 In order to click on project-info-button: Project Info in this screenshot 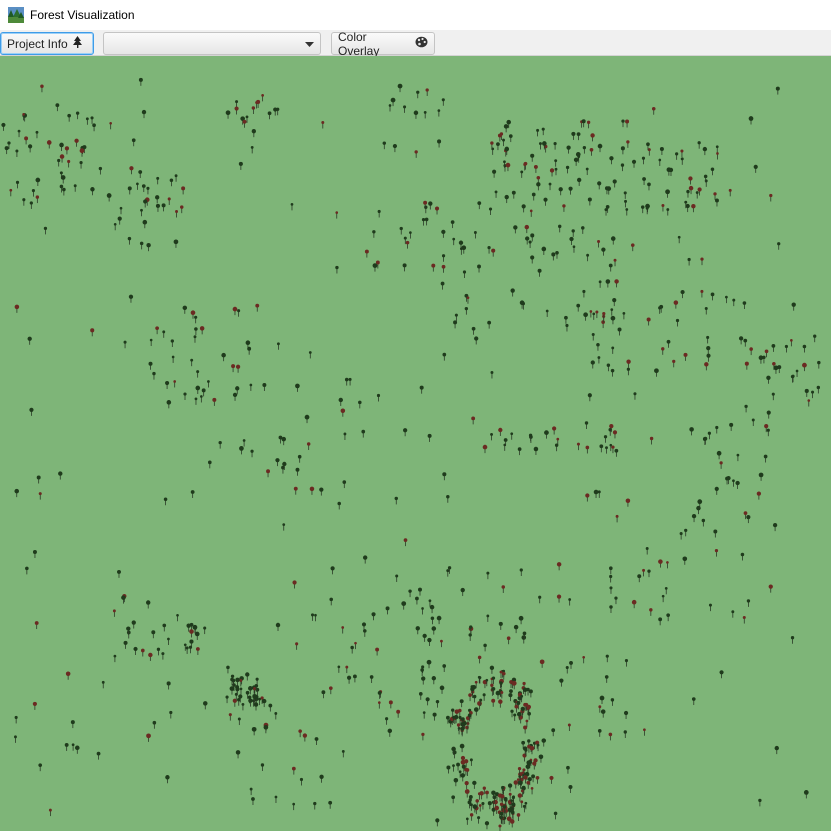, I will do `click(47, 43)`.